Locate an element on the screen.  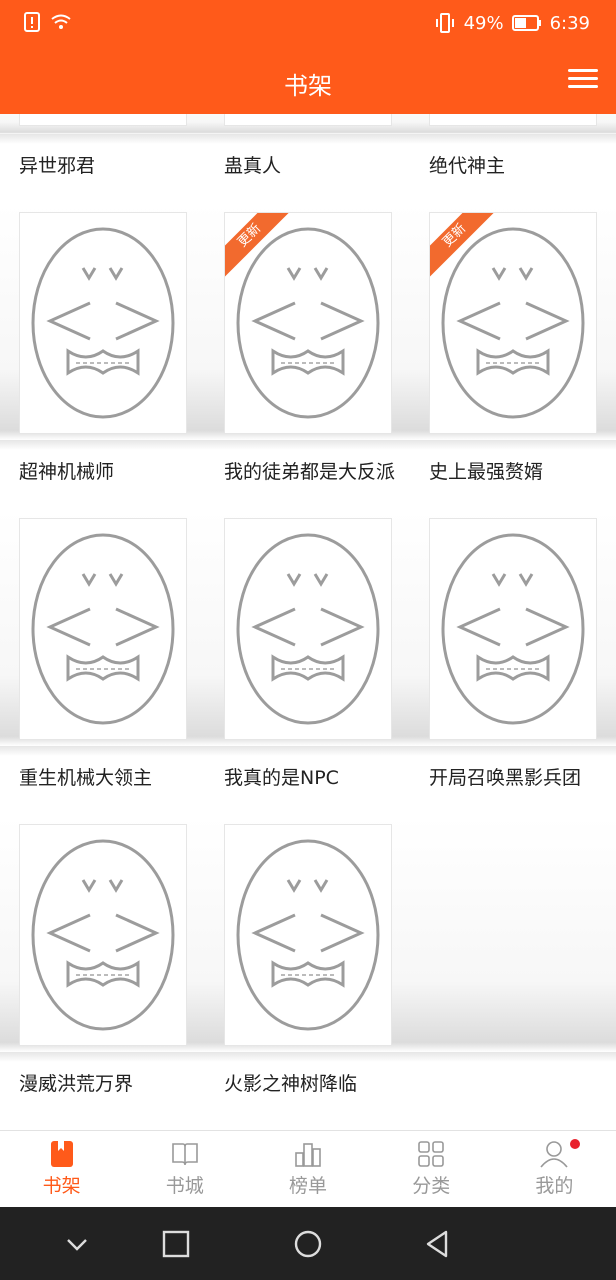
home-icon is located at coordinates (308, 1244).